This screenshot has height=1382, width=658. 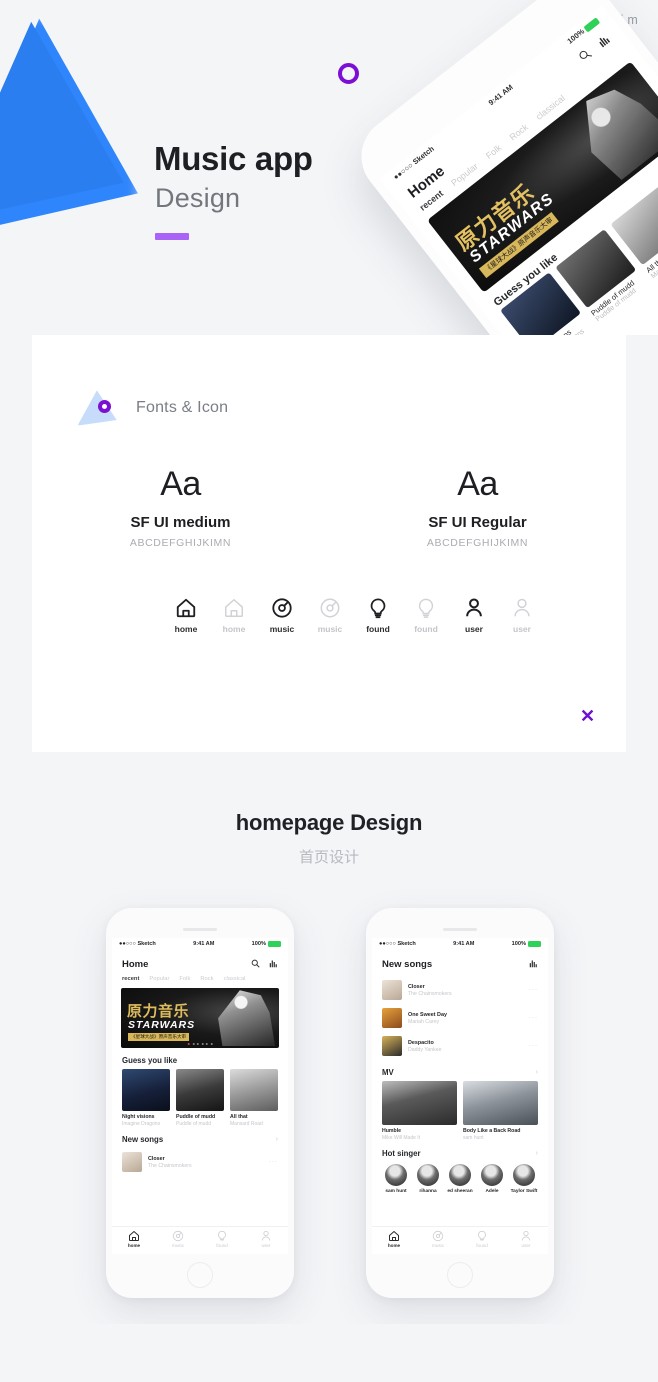 What do you see at coordinates (150, 1098) in the screenshot?
I see `album-card: Night visions Imagine Dragons` at bounding box center [150, 1098].